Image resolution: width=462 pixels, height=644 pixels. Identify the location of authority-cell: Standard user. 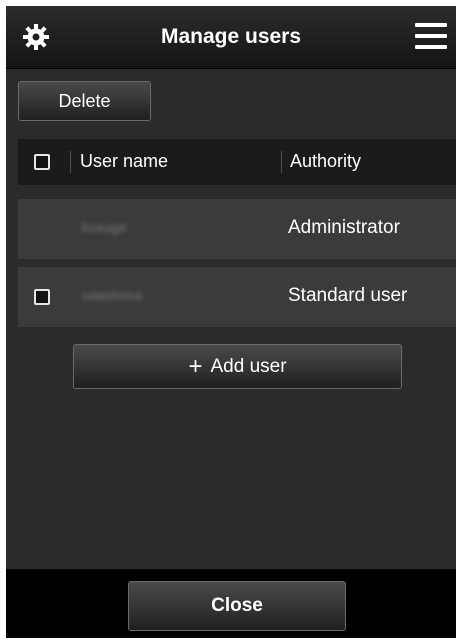
(348, 295).